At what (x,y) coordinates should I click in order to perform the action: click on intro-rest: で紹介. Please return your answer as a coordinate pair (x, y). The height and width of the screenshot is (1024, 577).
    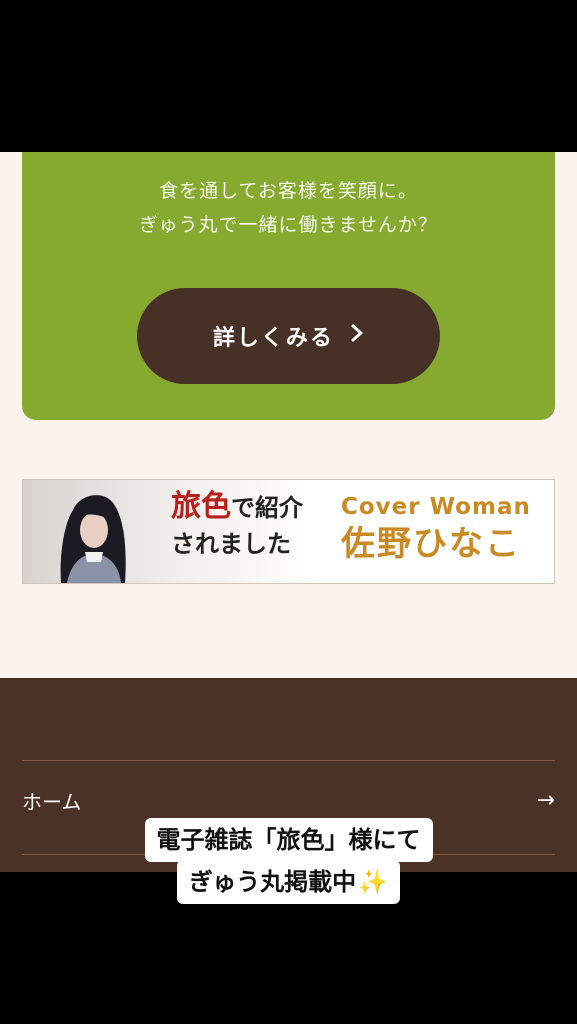
    Looking at the image, I should click on (267, 508).